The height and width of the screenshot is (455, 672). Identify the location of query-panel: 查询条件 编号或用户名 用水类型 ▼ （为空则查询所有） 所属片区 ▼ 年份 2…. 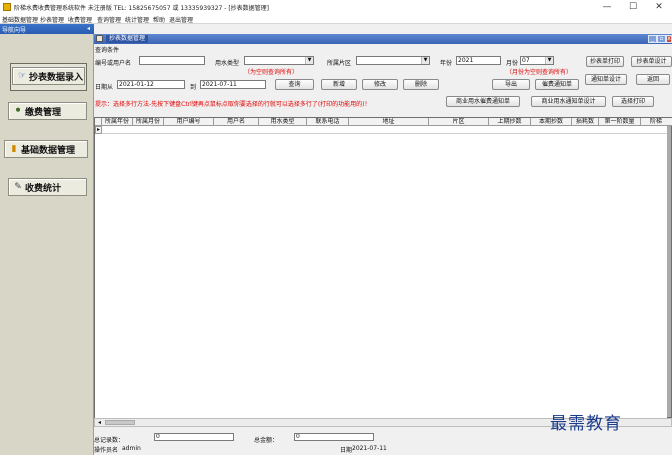
(383, 80).